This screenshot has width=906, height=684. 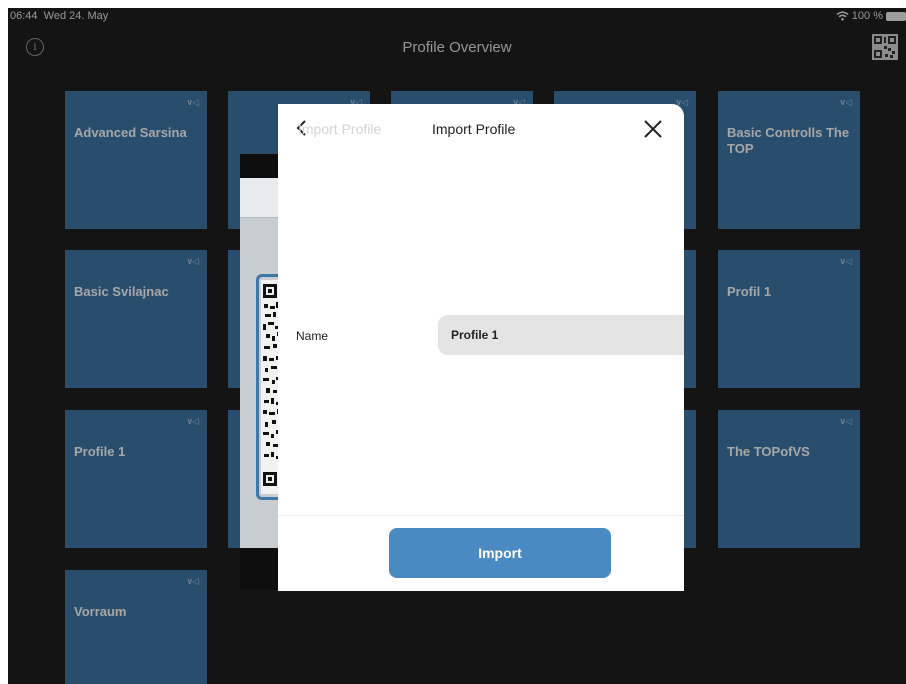 What do you see at coordinates (500, 553) in the screenshot?
I see `import-button: Import` at bounding box center [500, 553].